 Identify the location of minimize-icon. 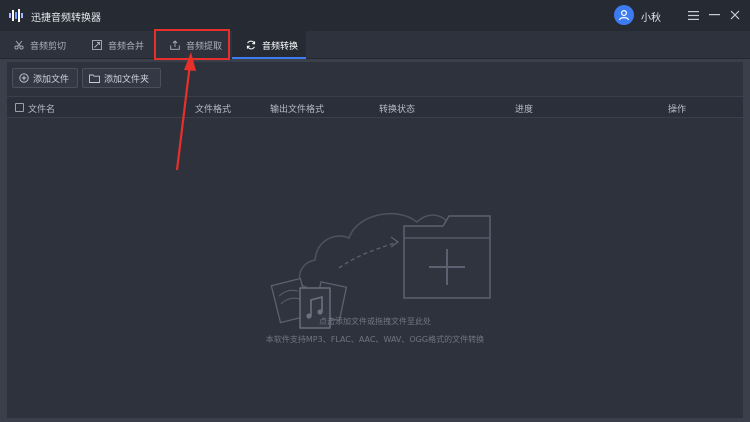
(714, 15).